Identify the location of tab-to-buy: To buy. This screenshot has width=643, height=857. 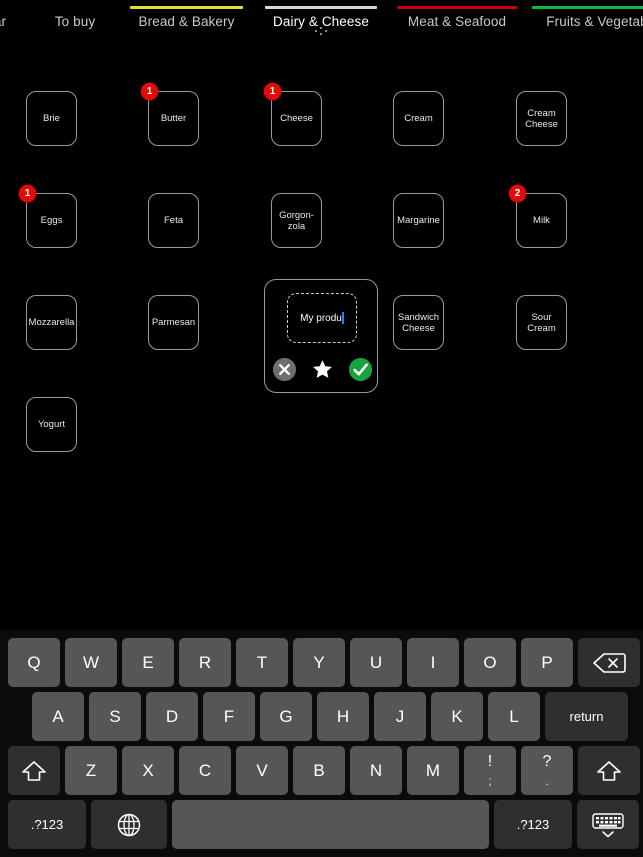
(75, 23).